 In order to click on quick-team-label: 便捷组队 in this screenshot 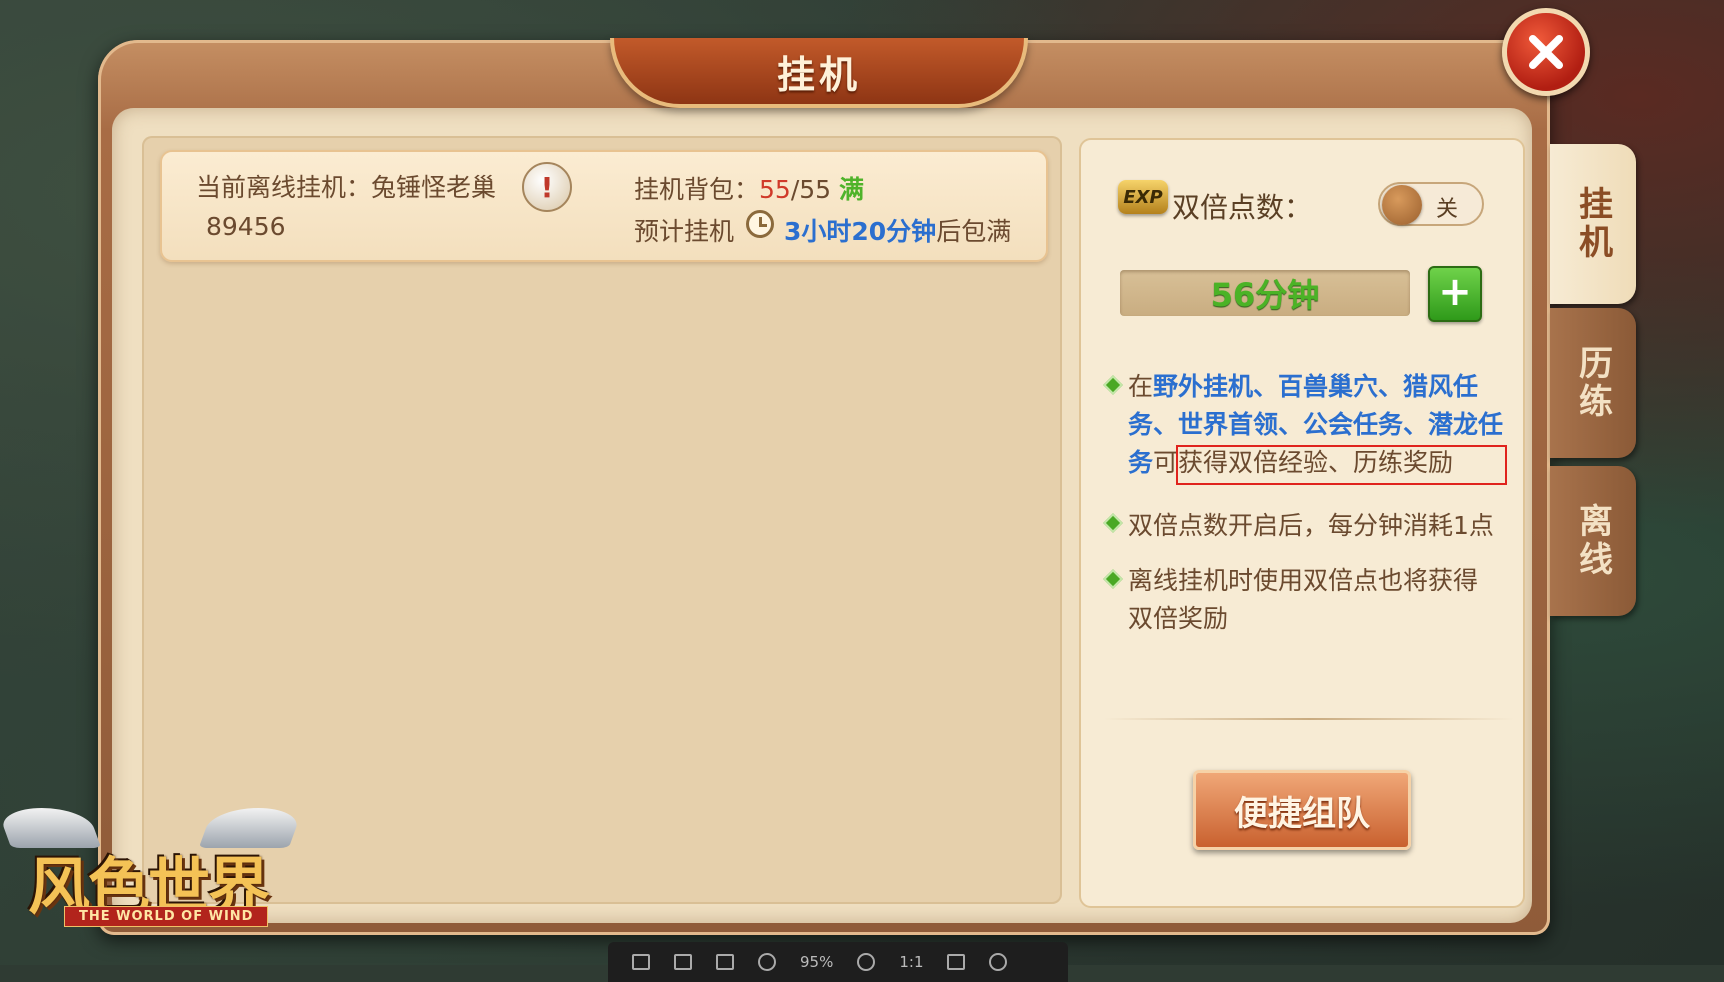, I will do `click(1302, 813)`.